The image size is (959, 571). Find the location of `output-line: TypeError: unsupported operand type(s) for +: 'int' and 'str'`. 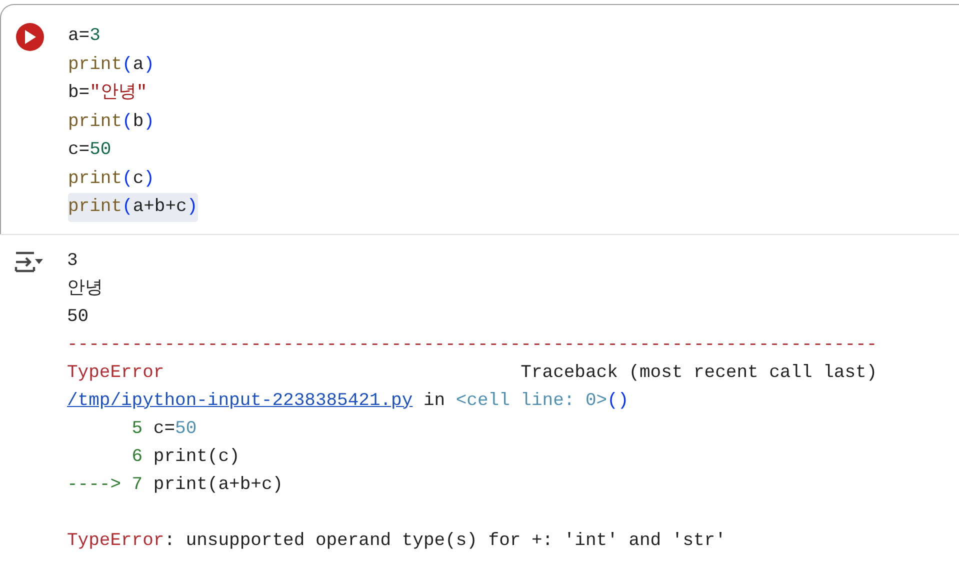

output-line: TypeError: unsupported operand type(s) for +: 'int' and 'str' is located at coordinates (397, 541).